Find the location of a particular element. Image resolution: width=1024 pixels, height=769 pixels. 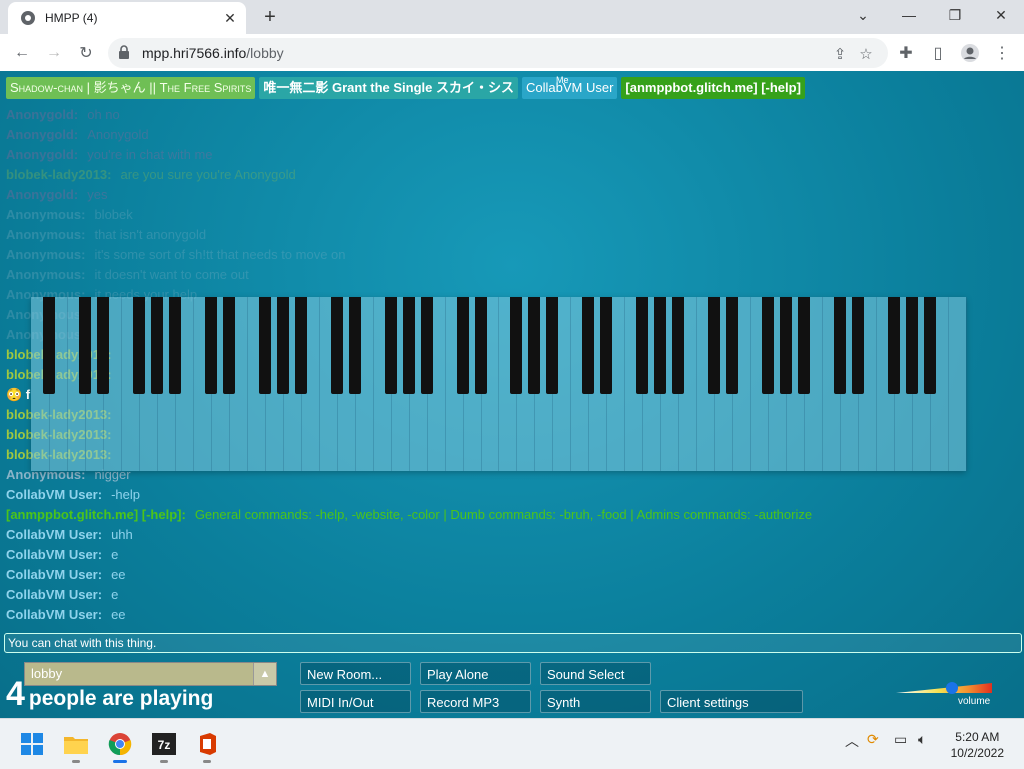

profile-avatar-icon is located at coordinates (970, 53).